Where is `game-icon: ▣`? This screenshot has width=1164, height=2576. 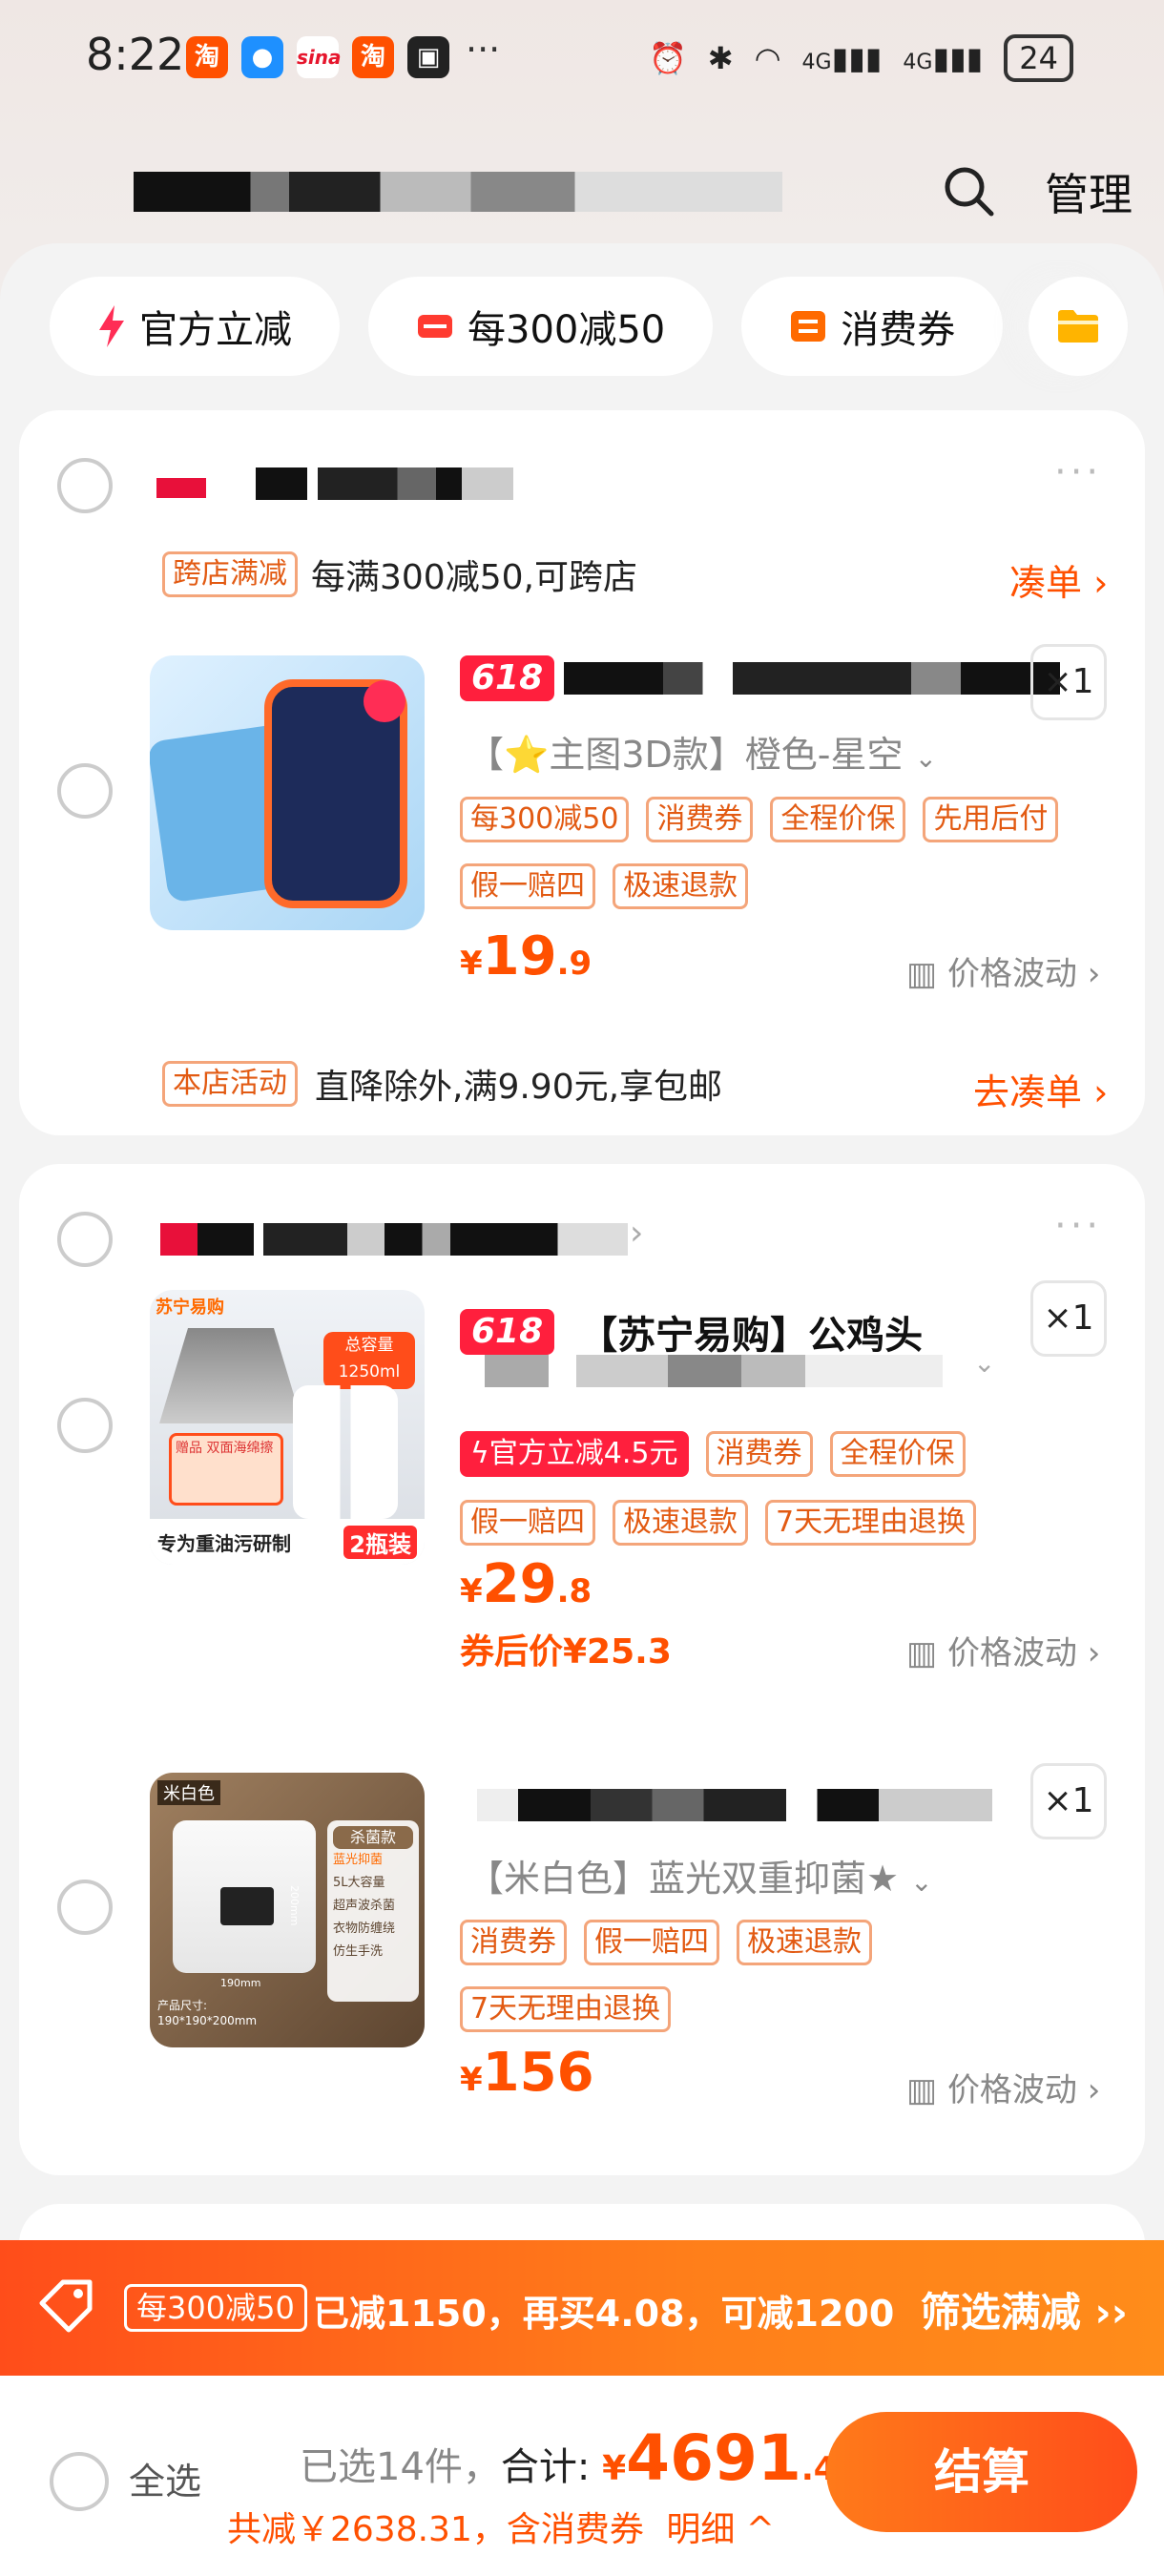 game-icon: ▣ is located at coordinates (428, 57).